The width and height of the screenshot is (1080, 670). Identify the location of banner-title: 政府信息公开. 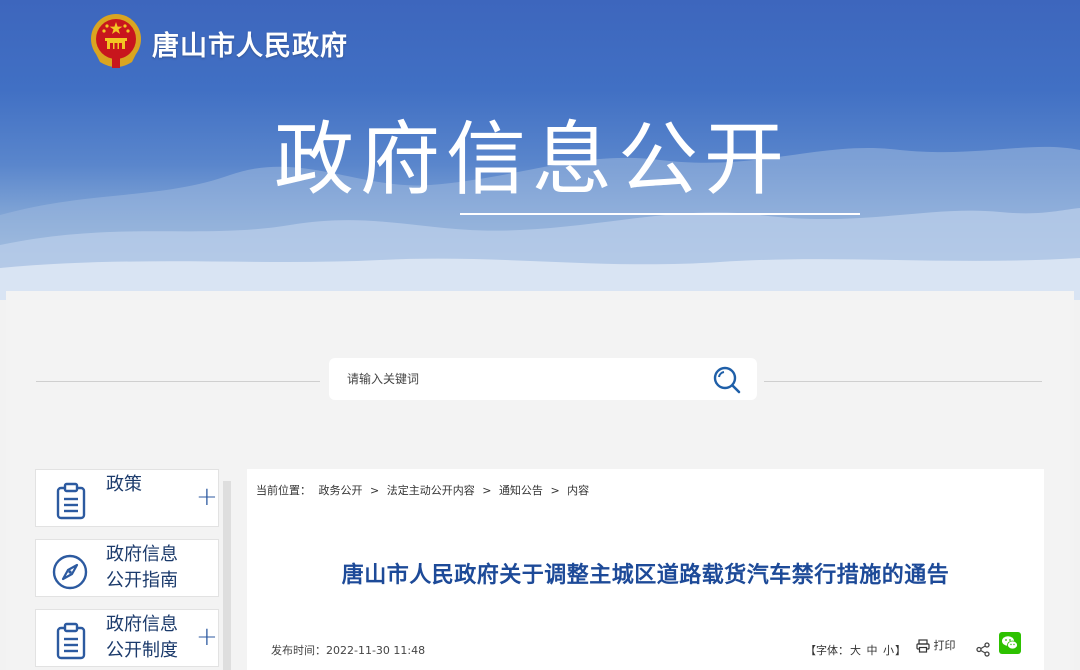
(532, 159).